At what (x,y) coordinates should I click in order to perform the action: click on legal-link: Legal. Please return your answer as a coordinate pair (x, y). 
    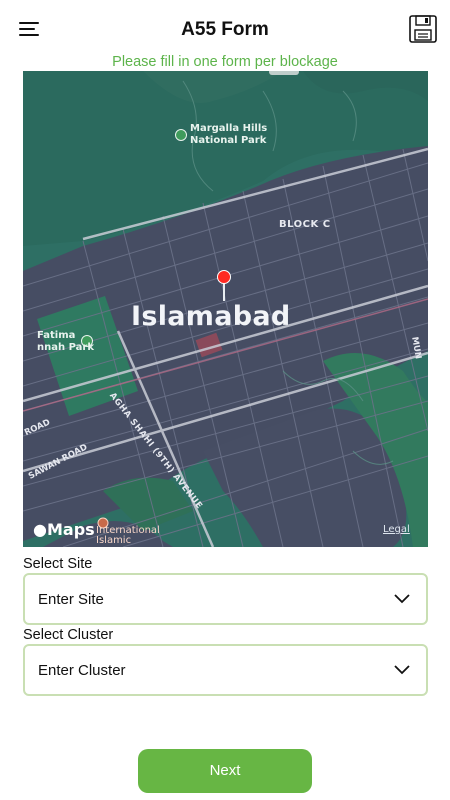
    Looking at the image, I should click on (396, 529).